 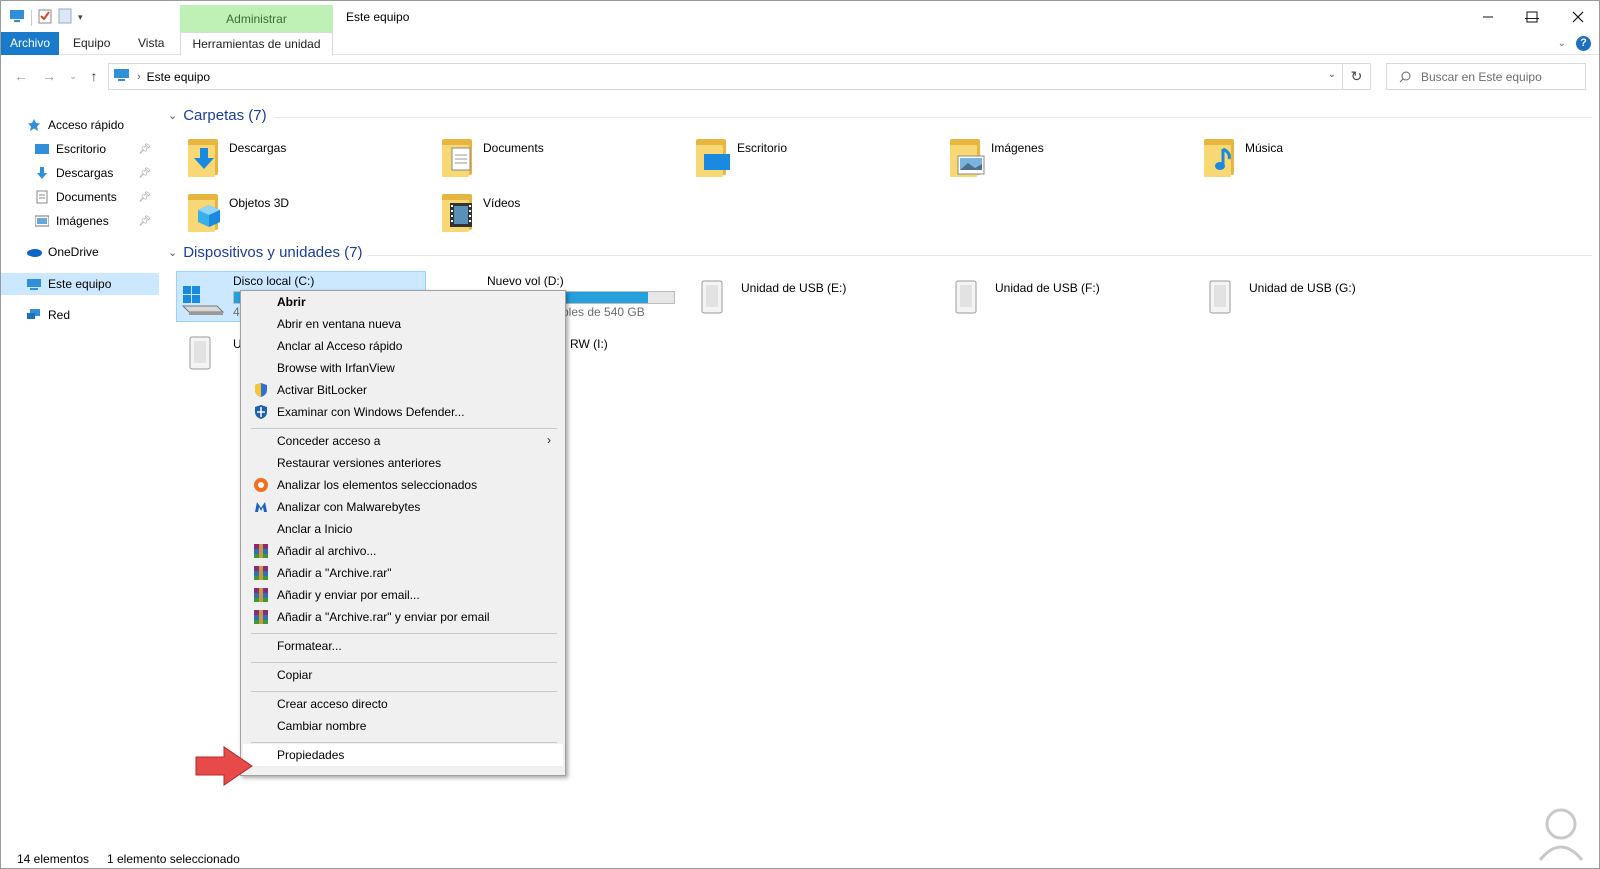 What do you see at coordinates (80, 197) in the screenshot?
I see `sidebar-item-documents: Documents 📌︎` at bounding box center [80, 197].